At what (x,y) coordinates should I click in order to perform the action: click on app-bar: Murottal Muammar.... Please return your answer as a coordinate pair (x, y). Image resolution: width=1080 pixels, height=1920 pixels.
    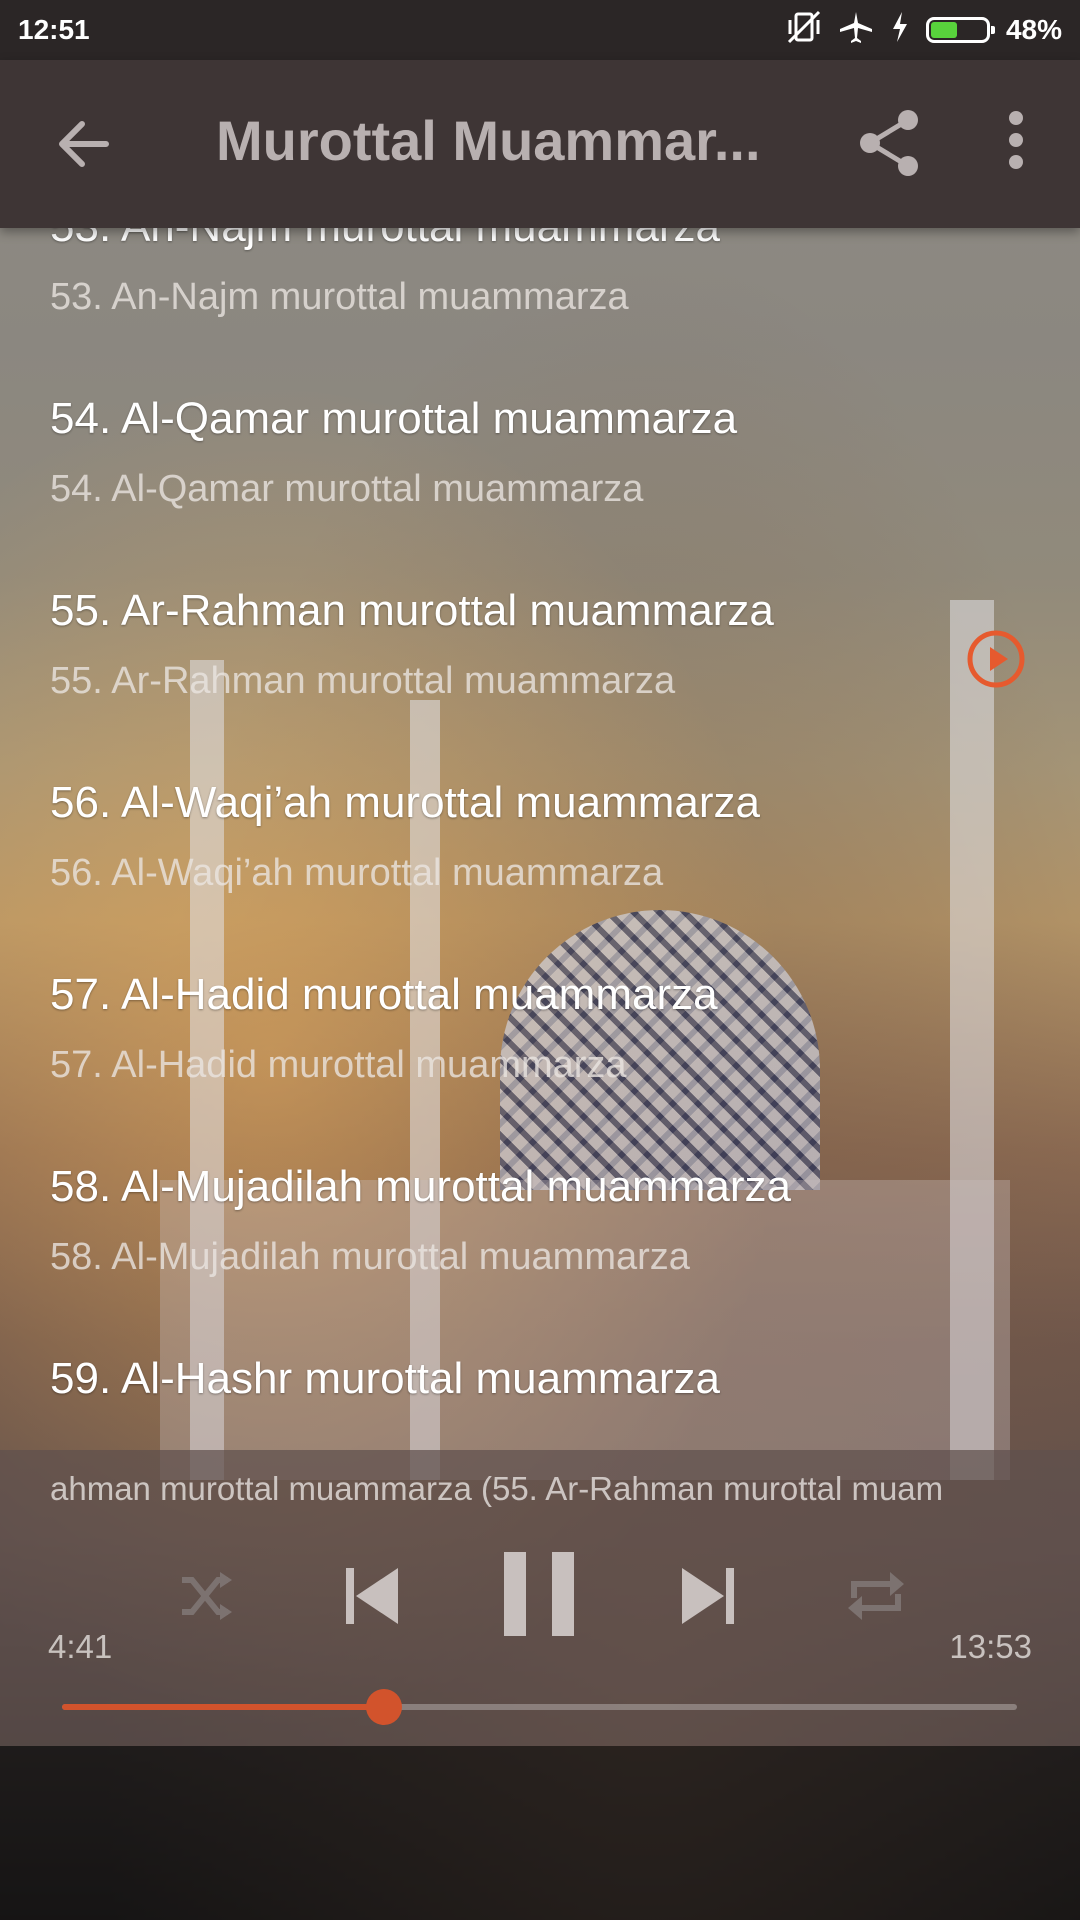
    Looking at the image, I should click on (540, 144).